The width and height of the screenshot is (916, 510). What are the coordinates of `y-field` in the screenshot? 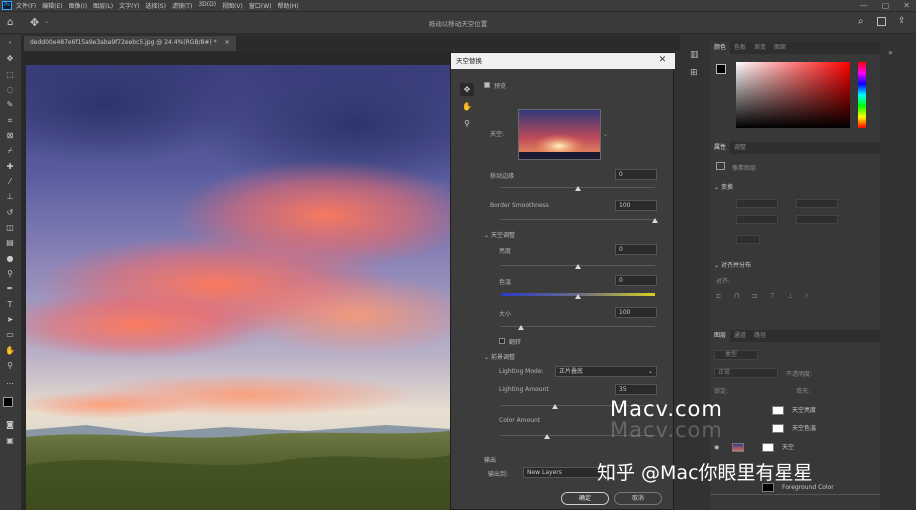 It's located at (817, 219).